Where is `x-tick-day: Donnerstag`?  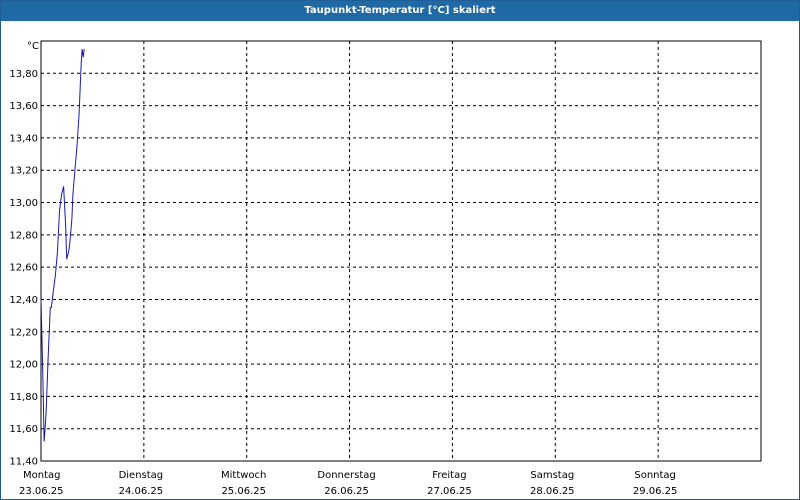 x-tick-day: Donnerstag is located at coordinates (346, 475).